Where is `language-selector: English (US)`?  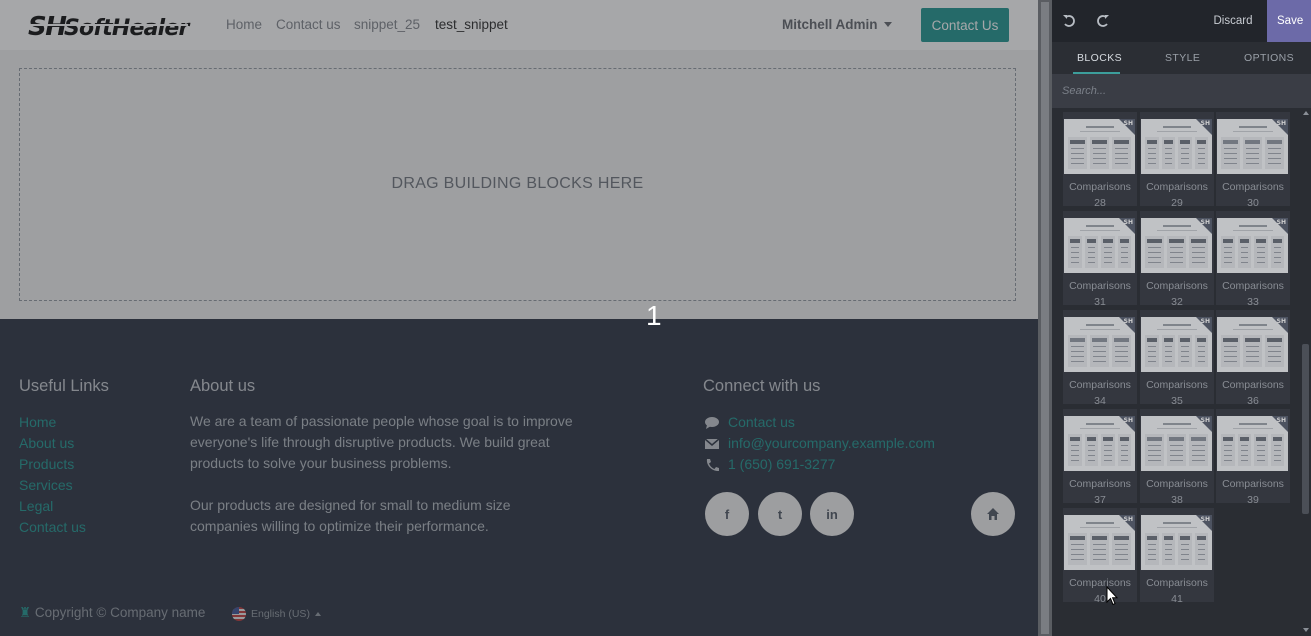
language-selector: English (US) is located at coordinates (276, 614).